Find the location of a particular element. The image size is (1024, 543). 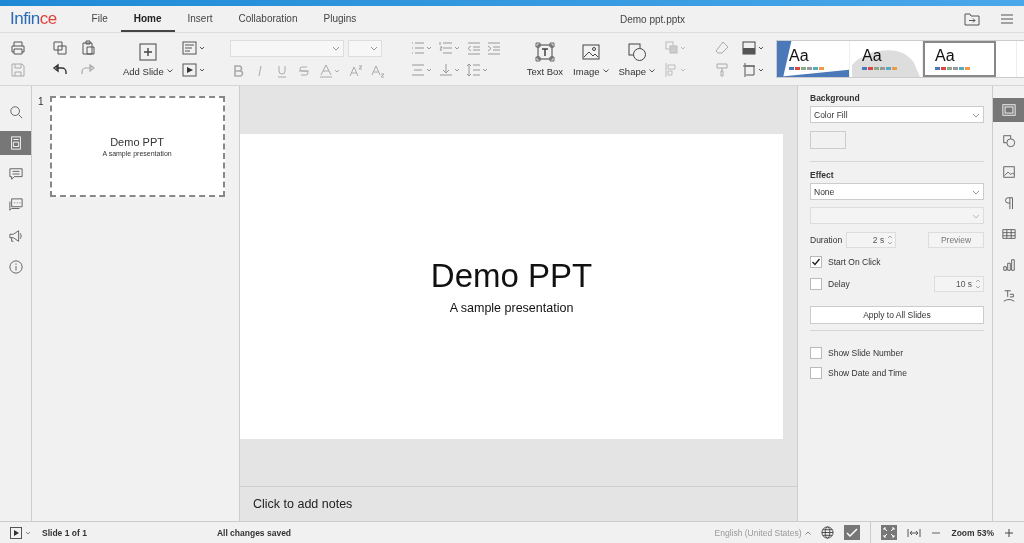

paste-icon is located at coordinates (88, 48).